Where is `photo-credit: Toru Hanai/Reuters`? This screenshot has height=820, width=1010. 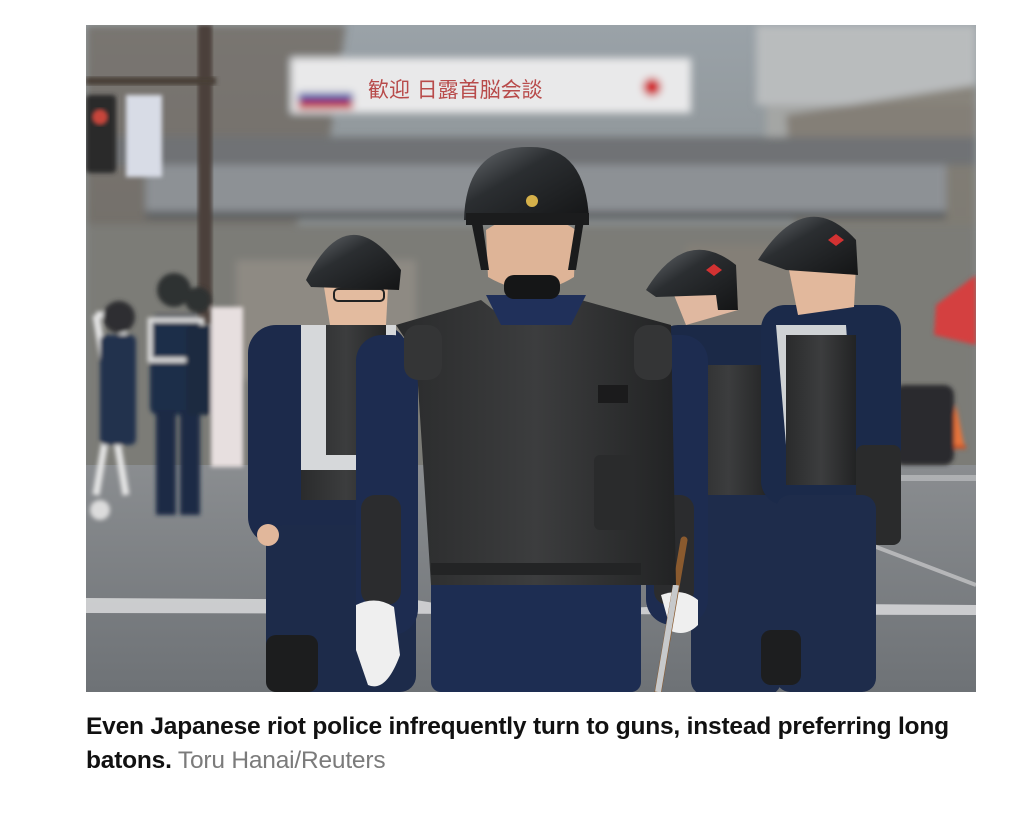
photo-credit: Toru Hanai/Reuters is located at coordinates (281, 760).